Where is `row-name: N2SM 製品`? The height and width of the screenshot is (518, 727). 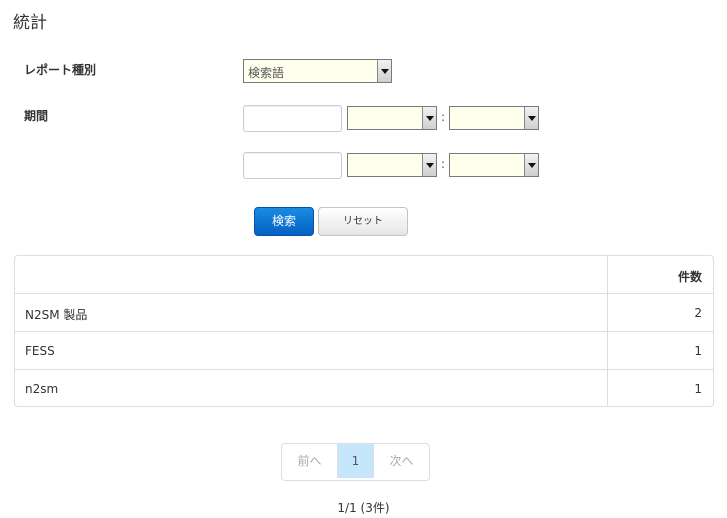 row-name: N2SM 製品 is located at coordinates (56, 315).